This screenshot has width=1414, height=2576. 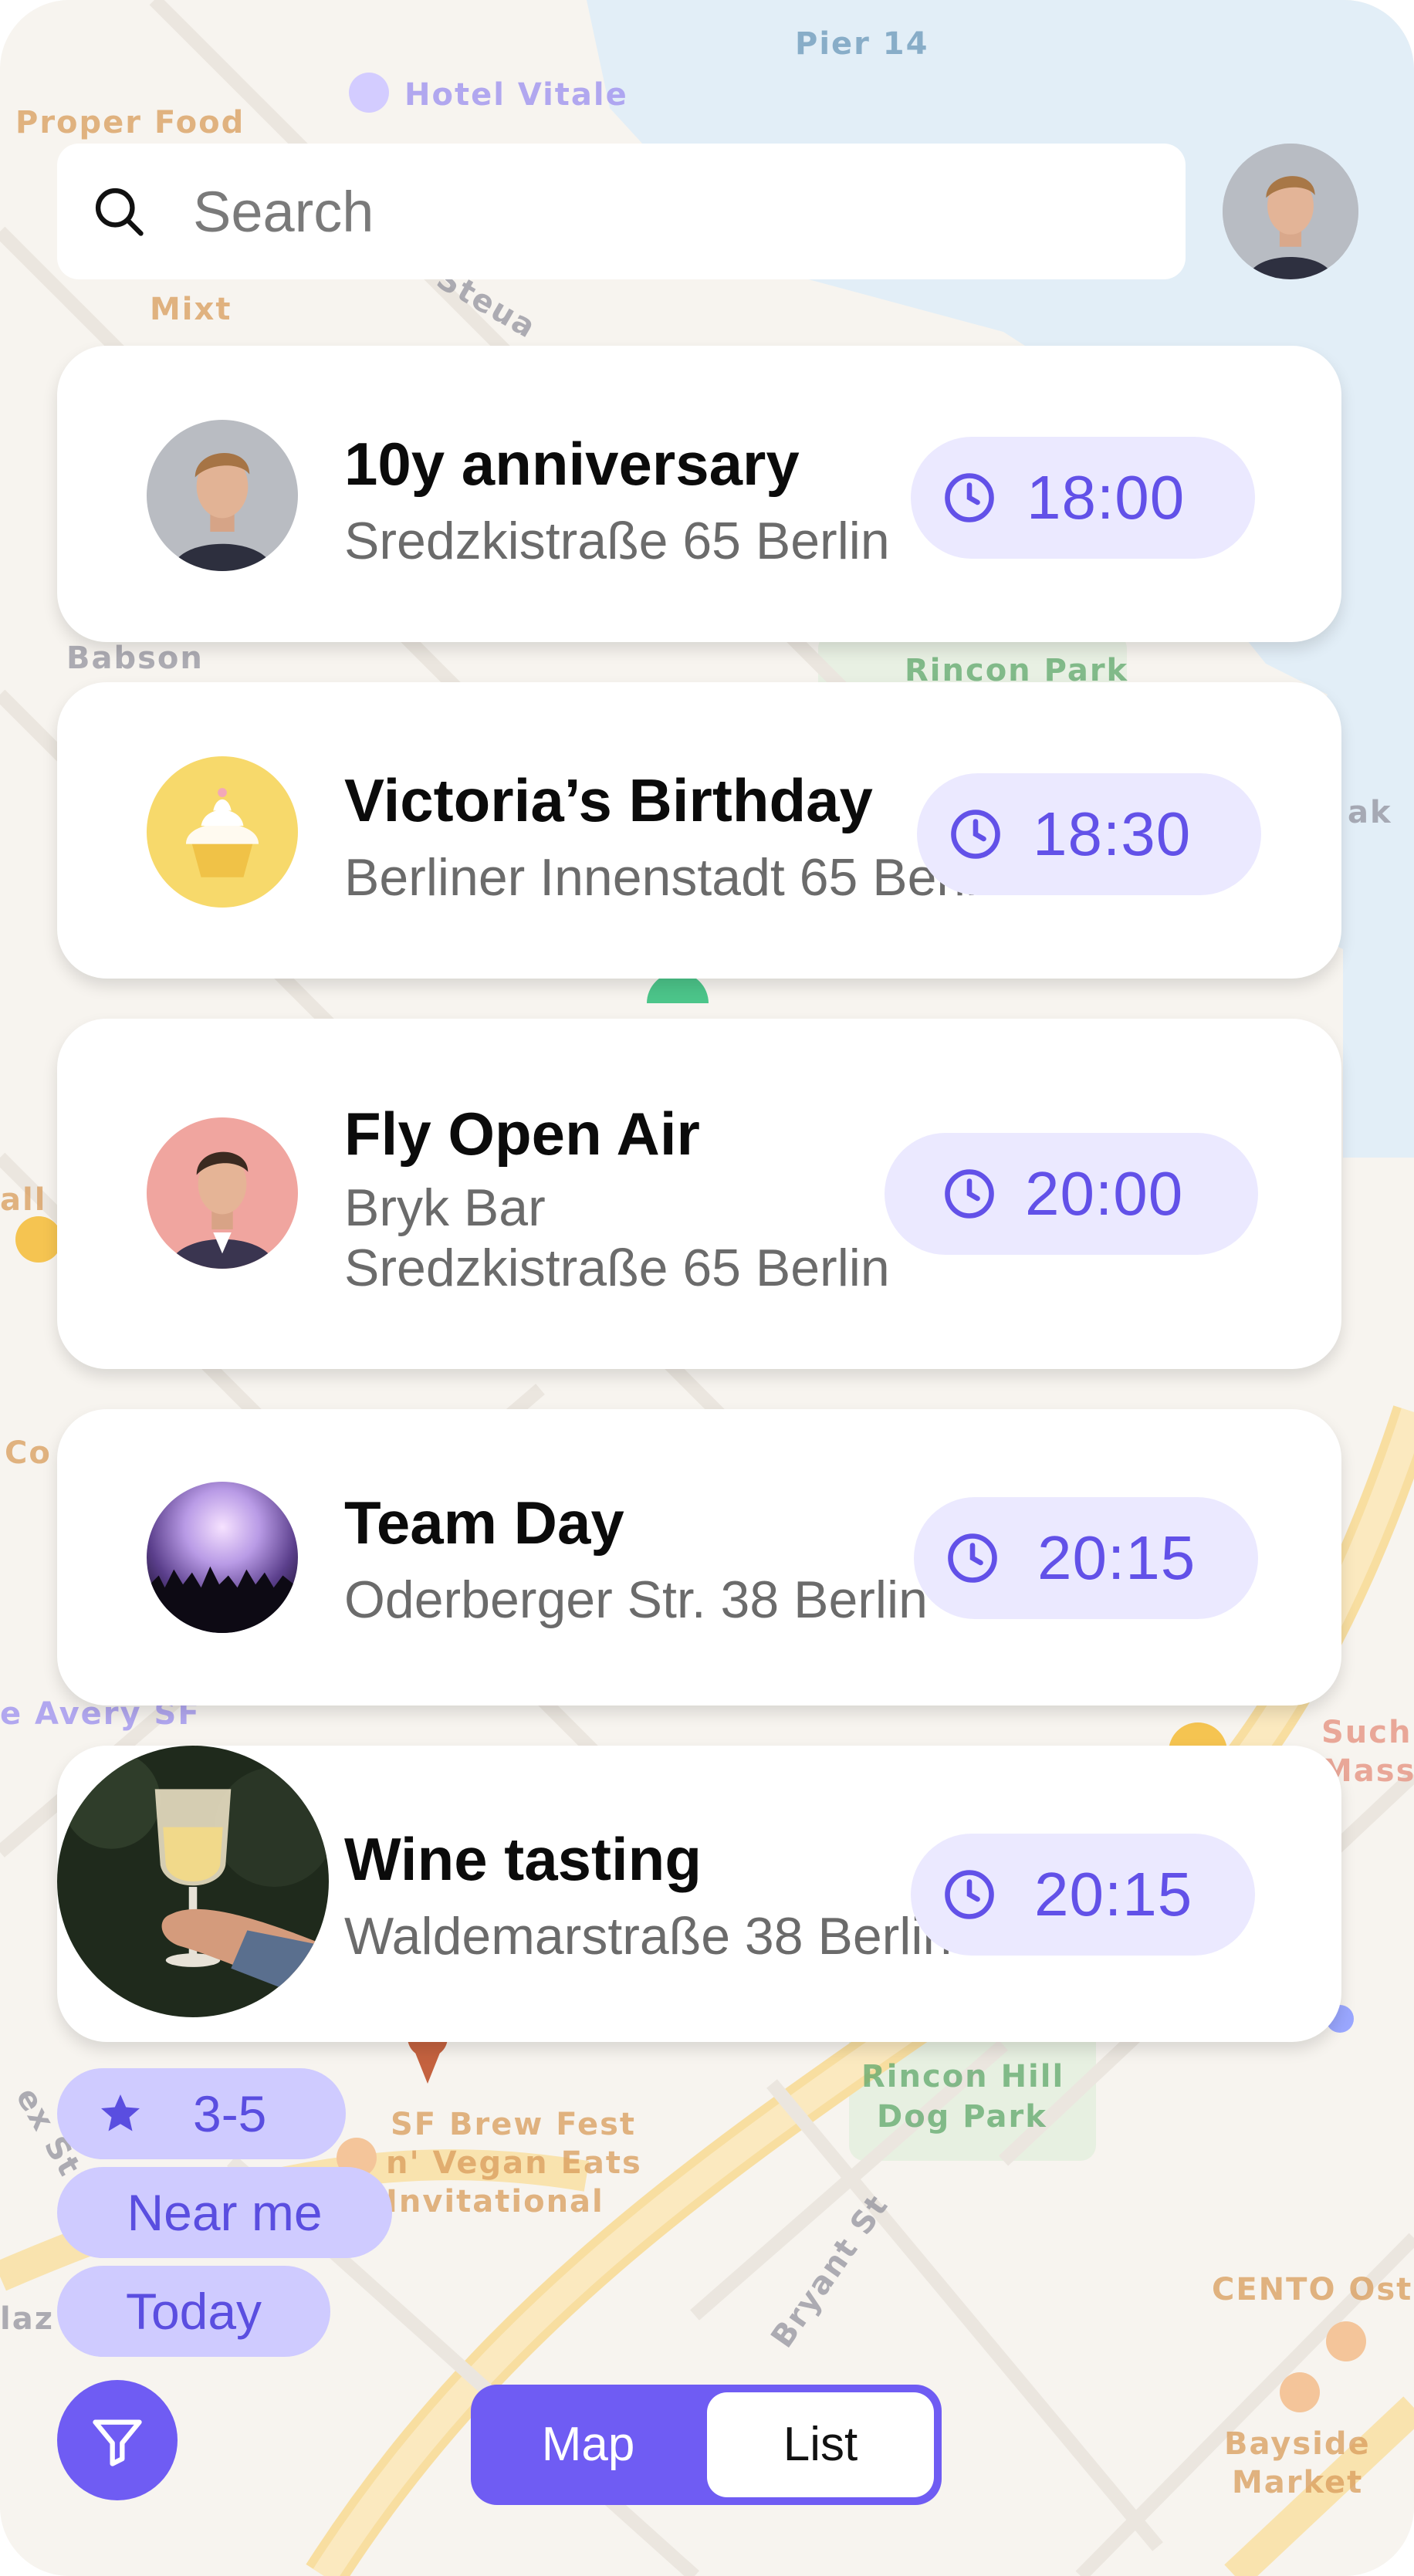 I want to click on search-input, so click(x=672, y=211).